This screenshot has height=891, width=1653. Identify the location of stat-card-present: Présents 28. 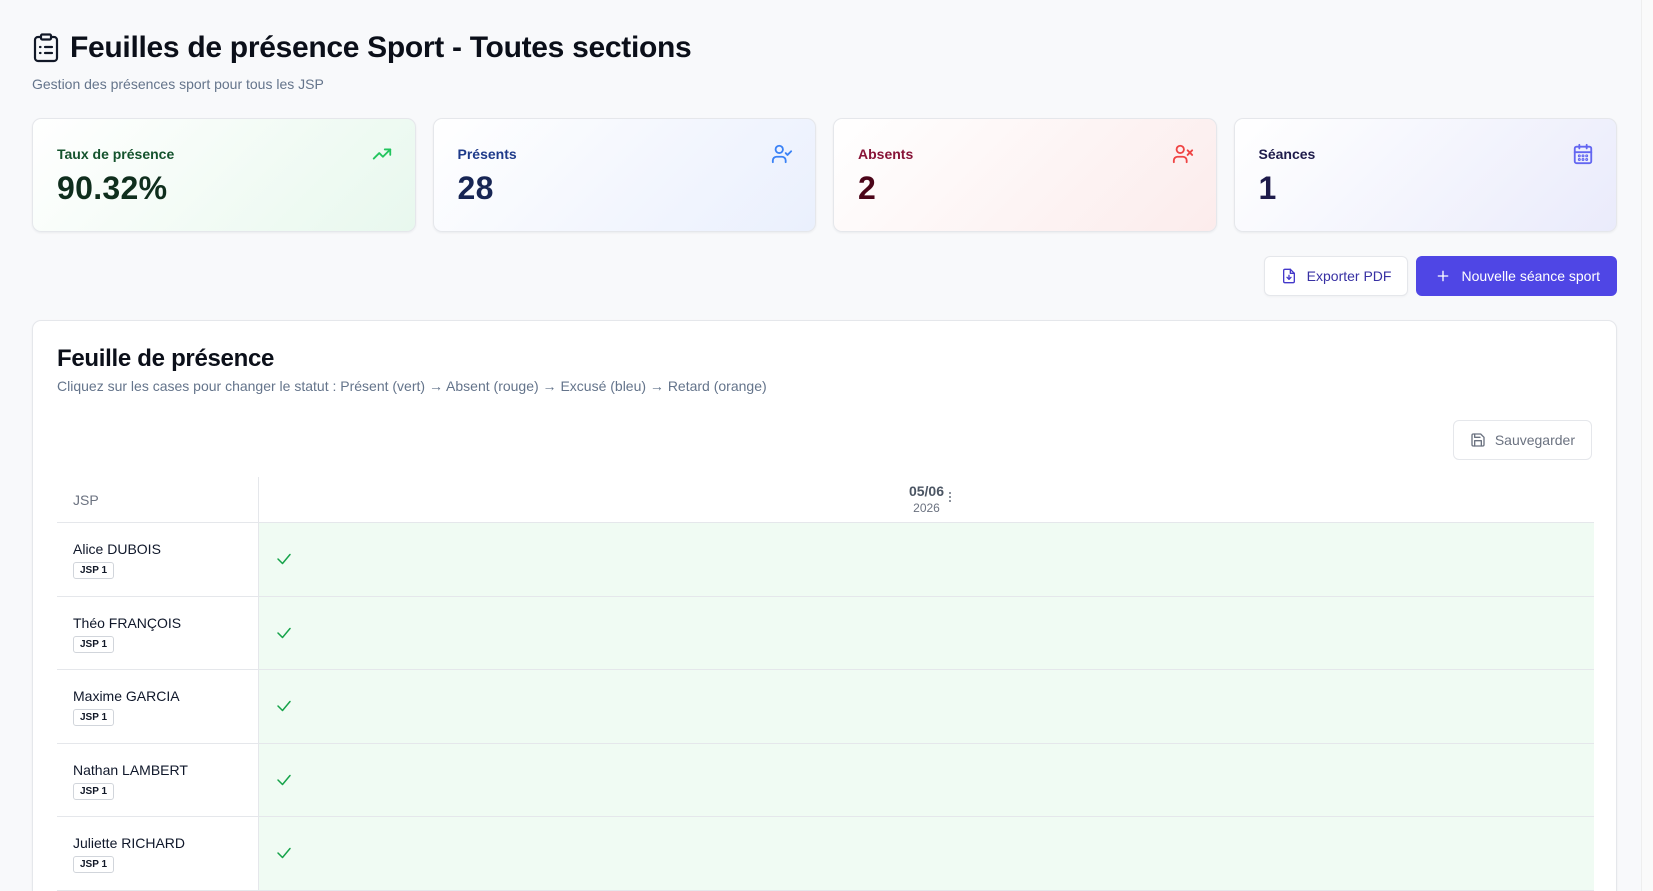
(624, 175).